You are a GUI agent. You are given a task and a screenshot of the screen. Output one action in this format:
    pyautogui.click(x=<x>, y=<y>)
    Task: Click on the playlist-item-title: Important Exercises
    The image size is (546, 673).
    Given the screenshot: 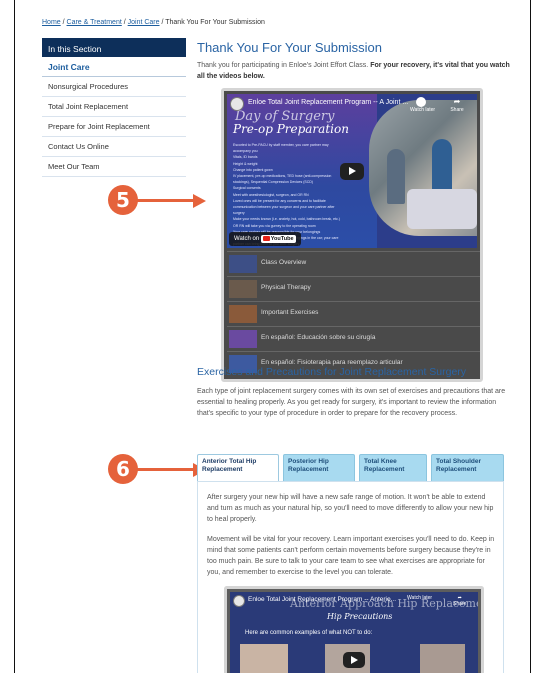 What is the action you would take?
    pyautogui.click(x=290, y=312)
    